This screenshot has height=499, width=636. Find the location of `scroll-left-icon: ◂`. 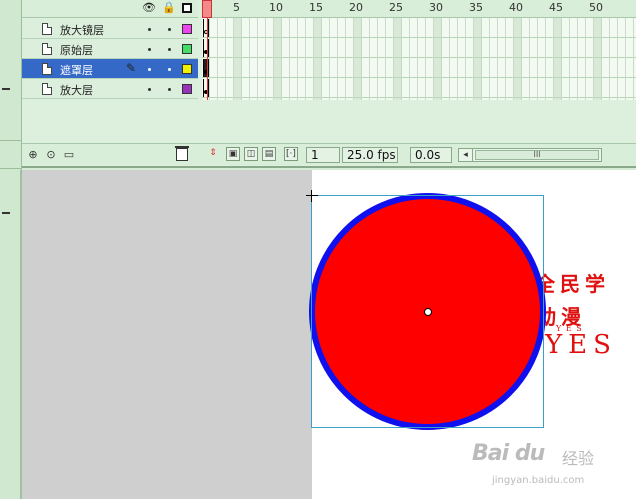

scroll-left-icon: ◂ is located at coordinates (466, 155).